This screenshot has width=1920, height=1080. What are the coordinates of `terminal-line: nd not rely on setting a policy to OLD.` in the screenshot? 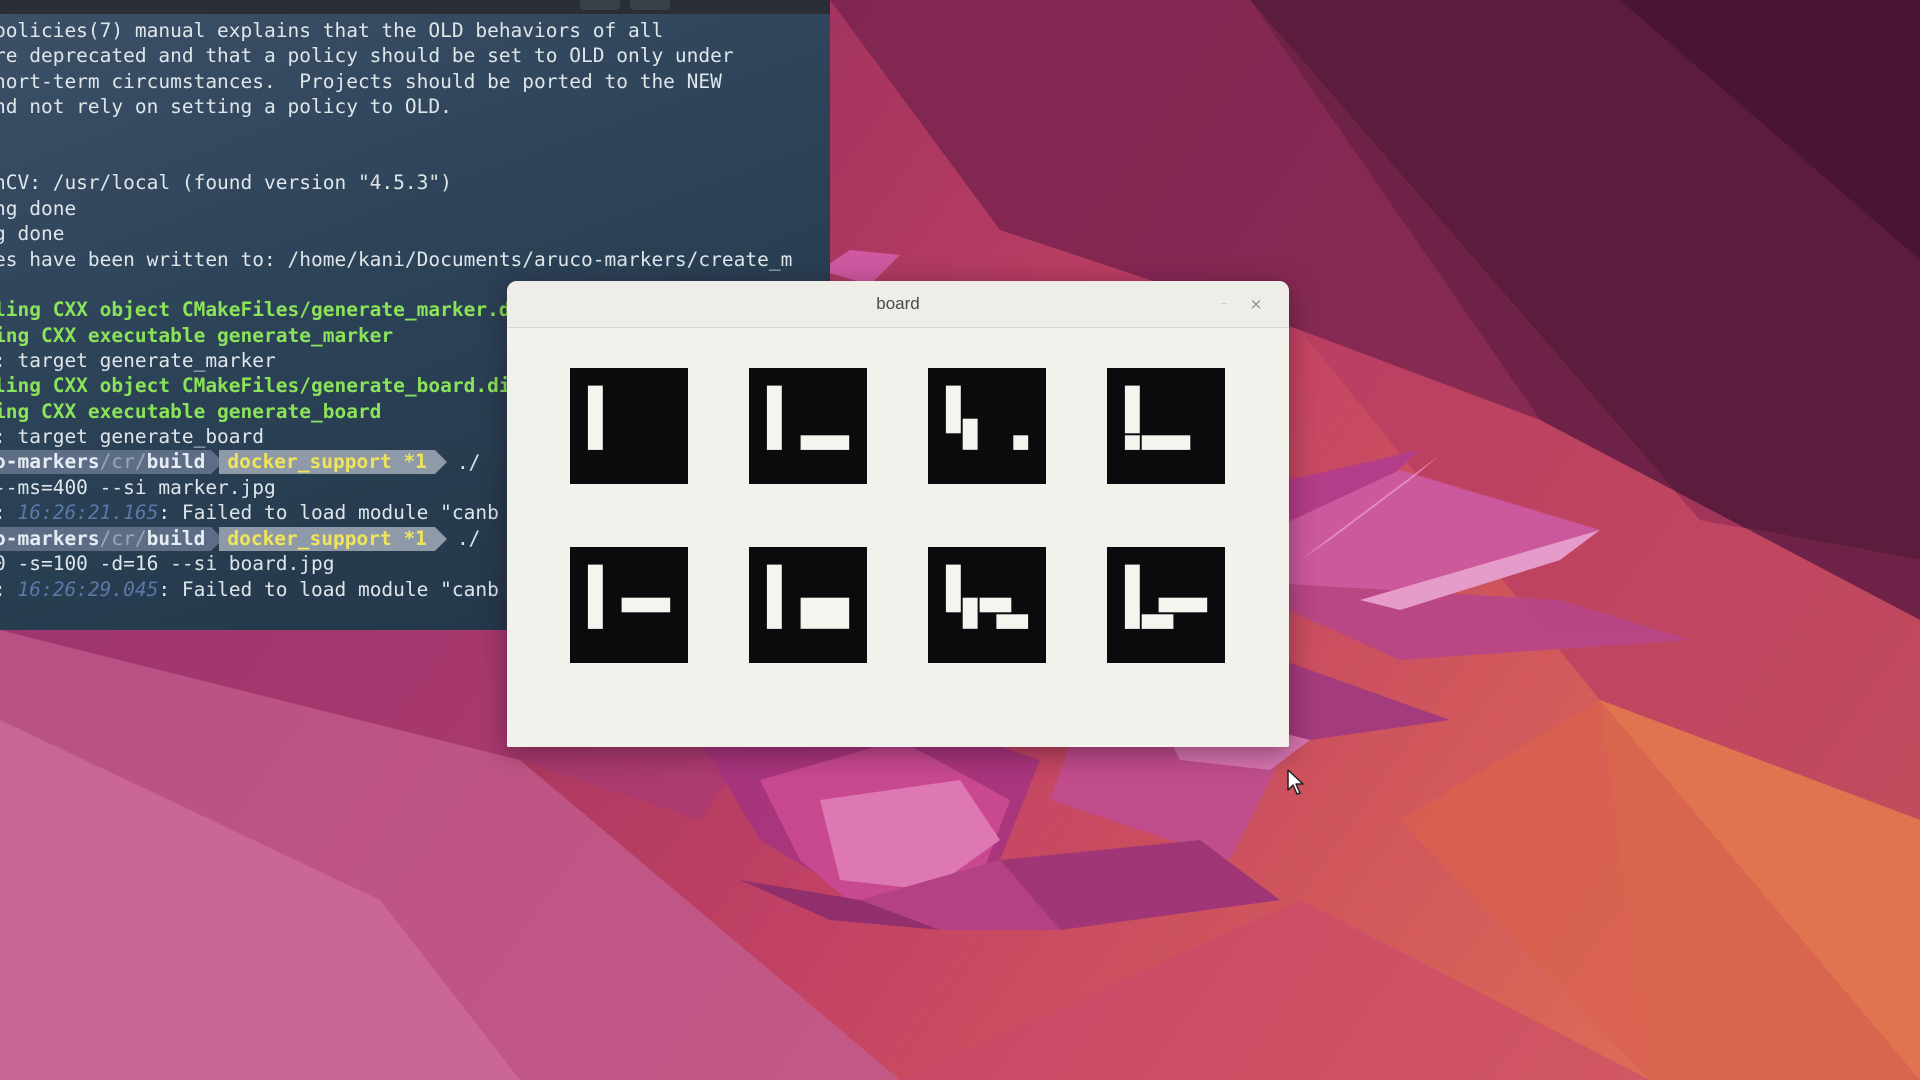 It's located at (415, 106).